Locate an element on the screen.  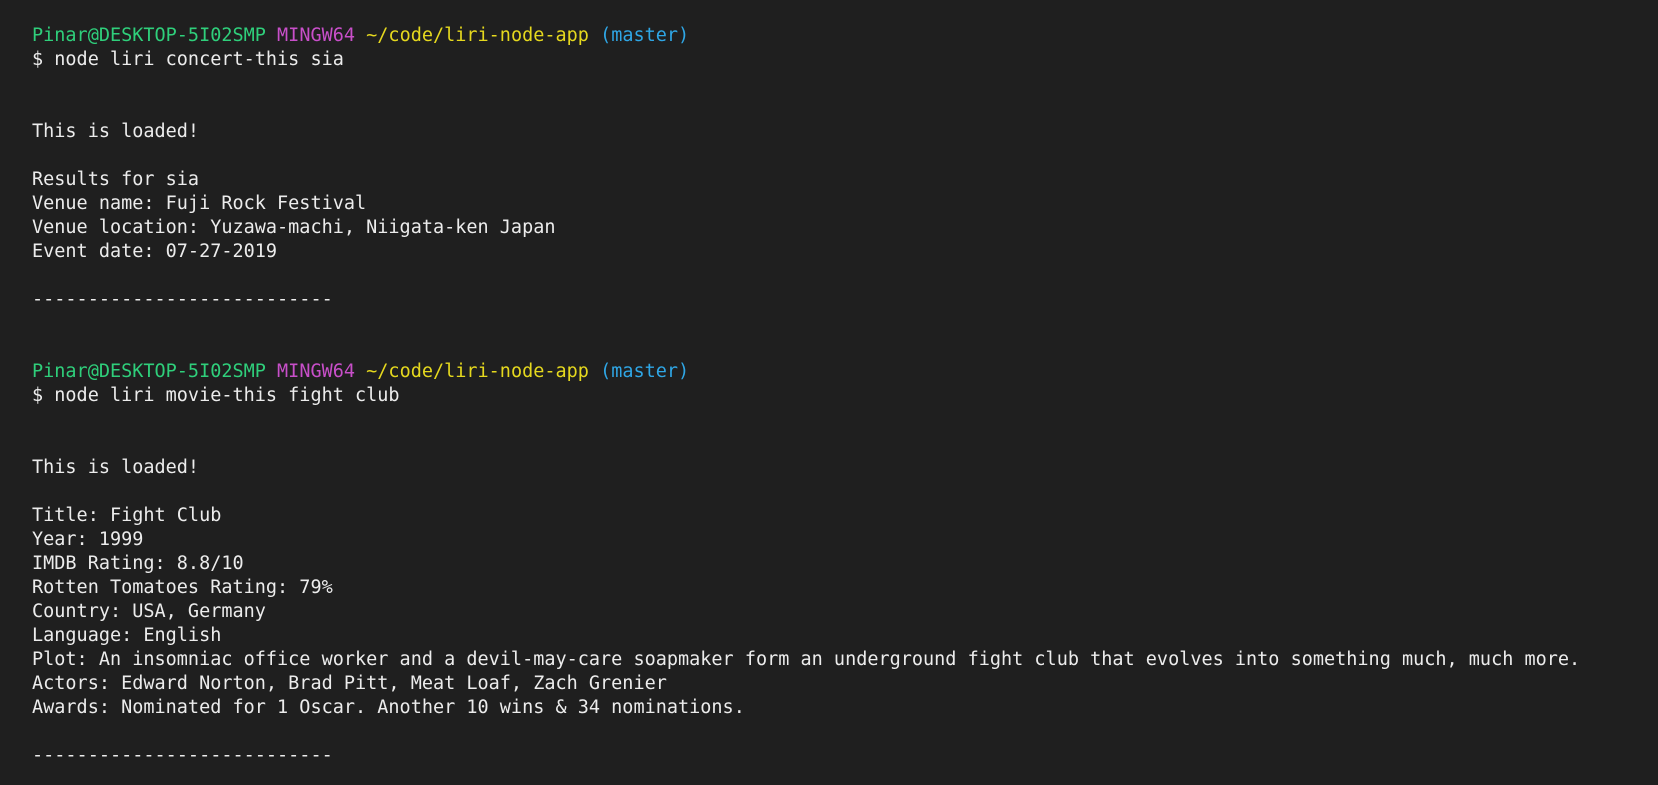
output-line: Year: 1999 is located at coordinates (88, 539).